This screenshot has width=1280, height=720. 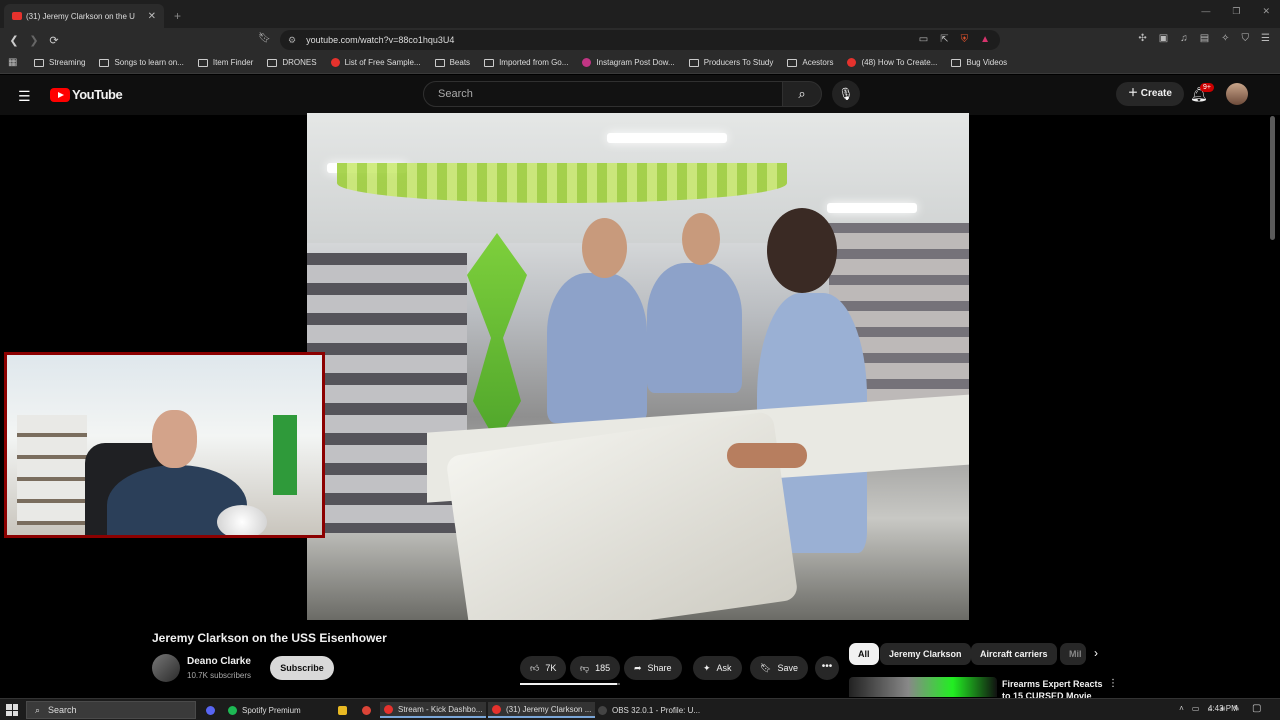 I want to click on sidebar-icon: ▣, so click(x=1163, y=38).